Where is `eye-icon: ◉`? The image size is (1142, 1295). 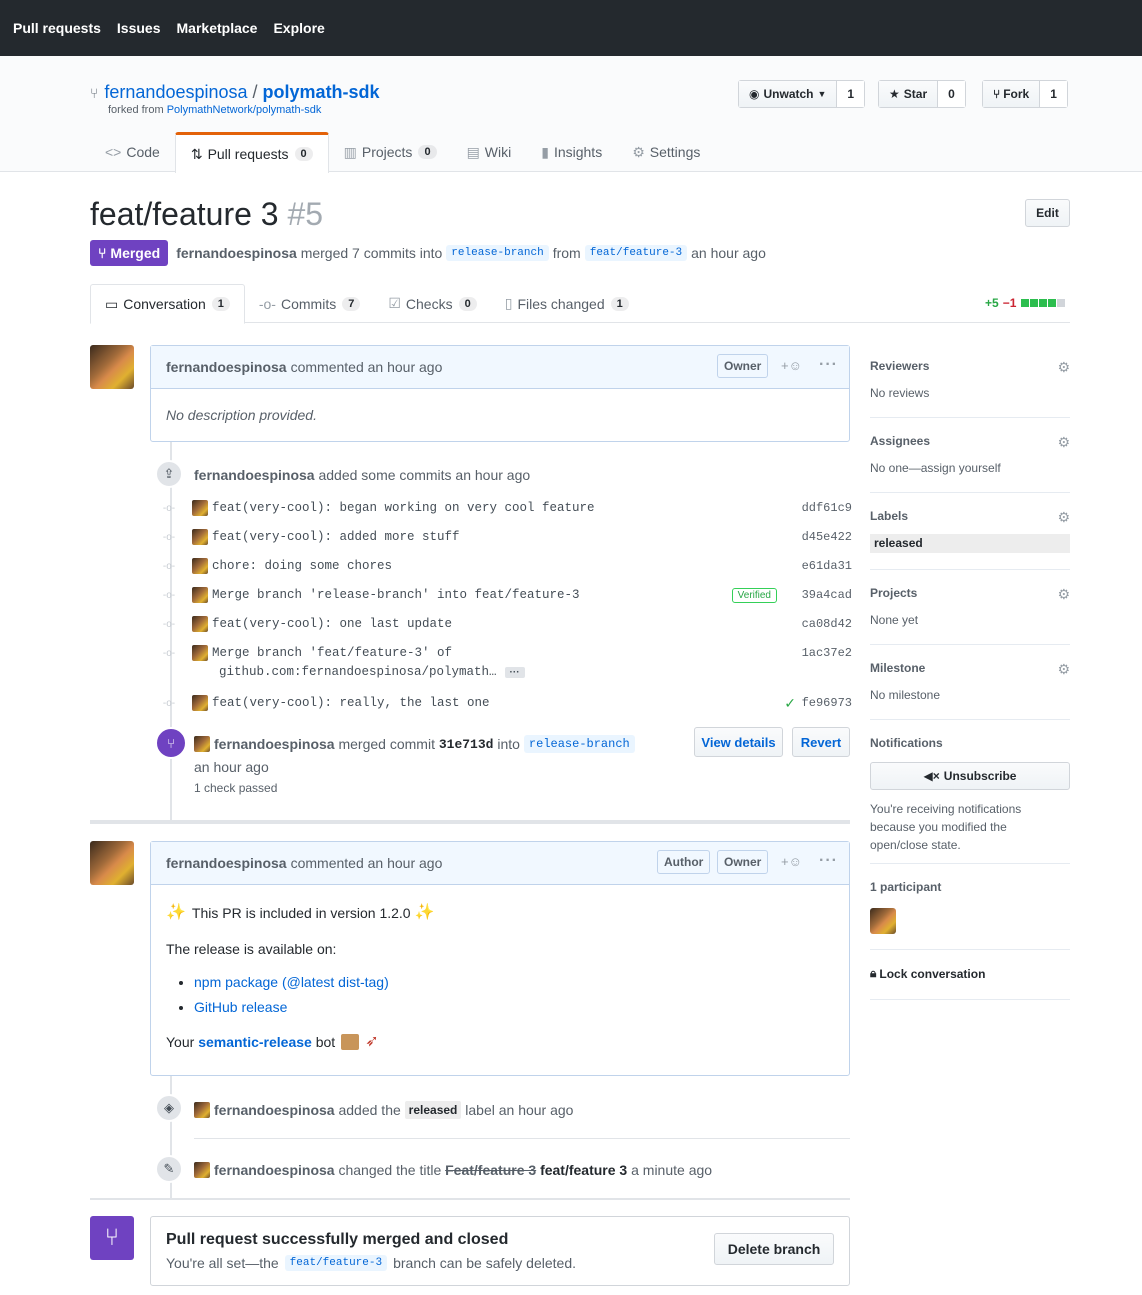
eye-icon: ◉ is located at coordinates (754, 94).